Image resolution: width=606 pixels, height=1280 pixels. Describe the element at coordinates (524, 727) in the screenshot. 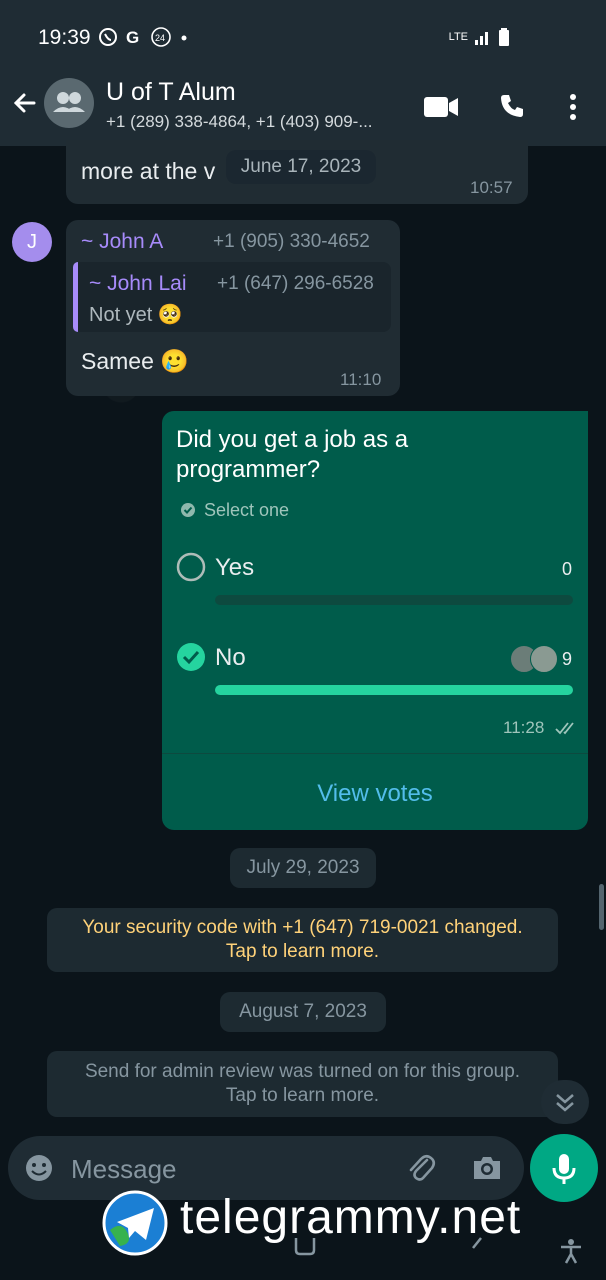

I see `poll-time: 11:28` at that location.